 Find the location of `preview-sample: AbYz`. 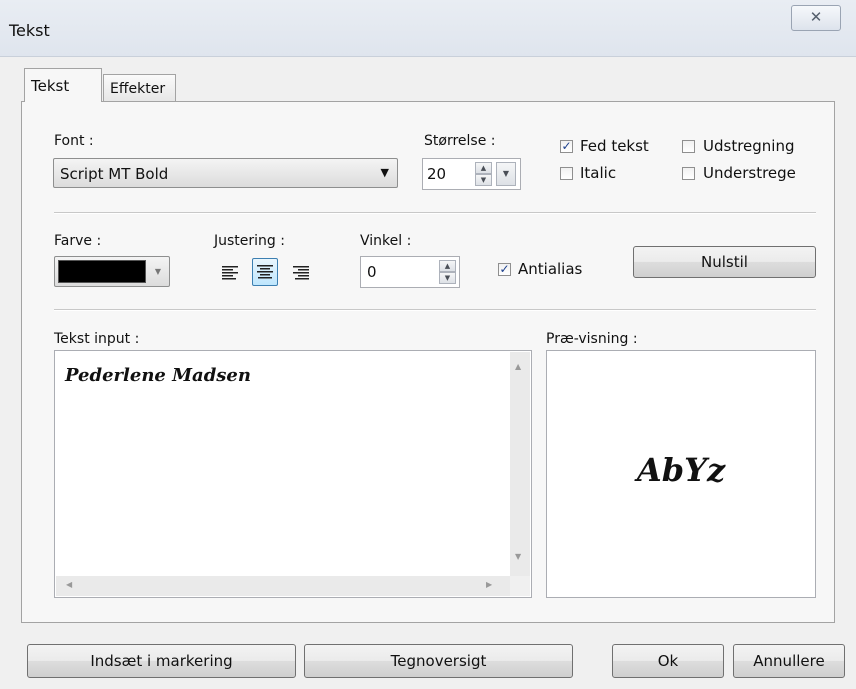

preview-sample: AbYz is located at coordinates (681, 470).